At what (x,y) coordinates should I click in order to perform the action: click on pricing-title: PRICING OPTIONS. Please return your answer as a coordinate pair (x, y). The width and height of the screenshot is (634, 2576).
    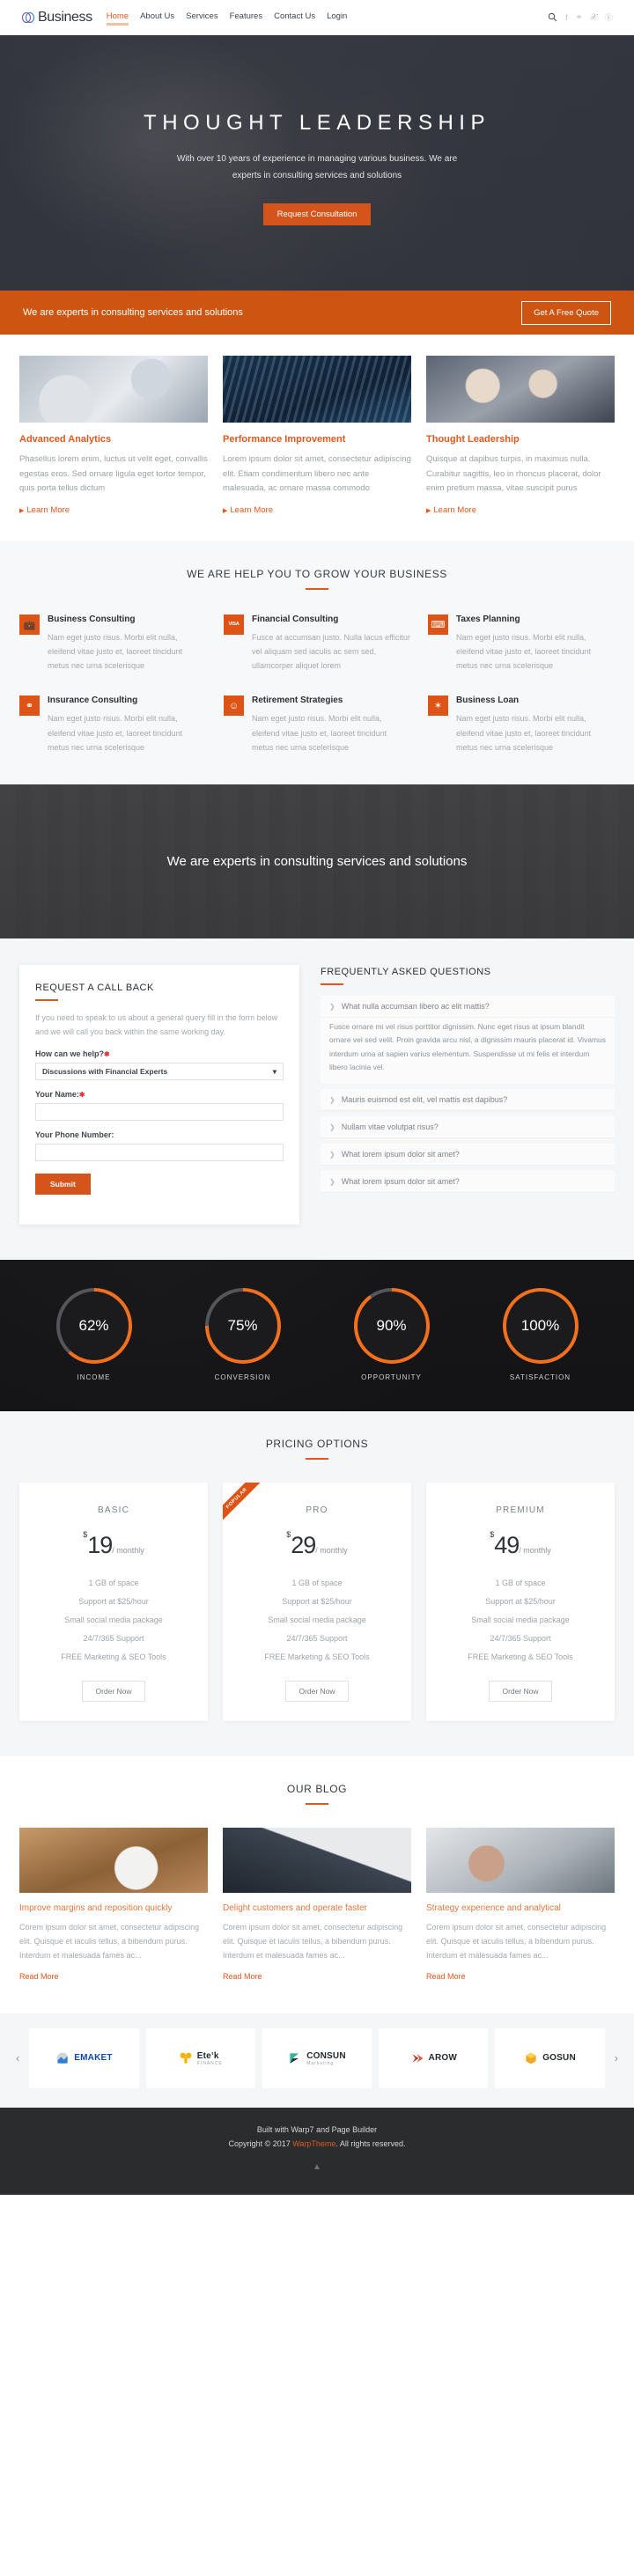
    Looking at the image, I should click on (317, 1444).